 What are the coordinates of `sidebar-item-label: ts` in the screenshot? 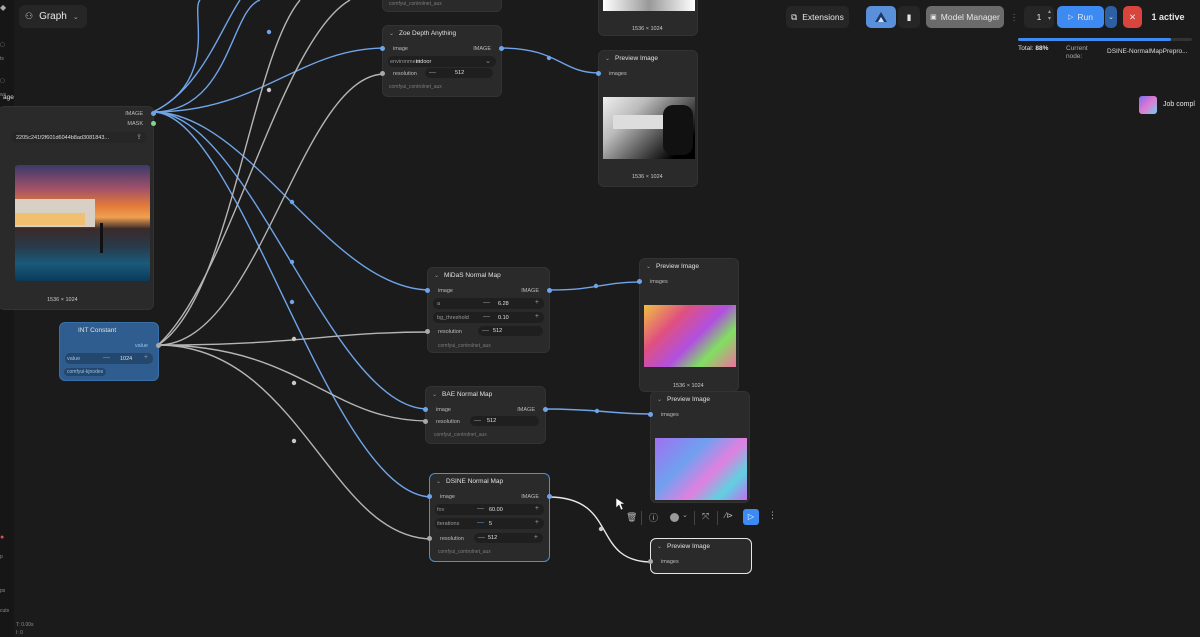 It's located at (2, 59).